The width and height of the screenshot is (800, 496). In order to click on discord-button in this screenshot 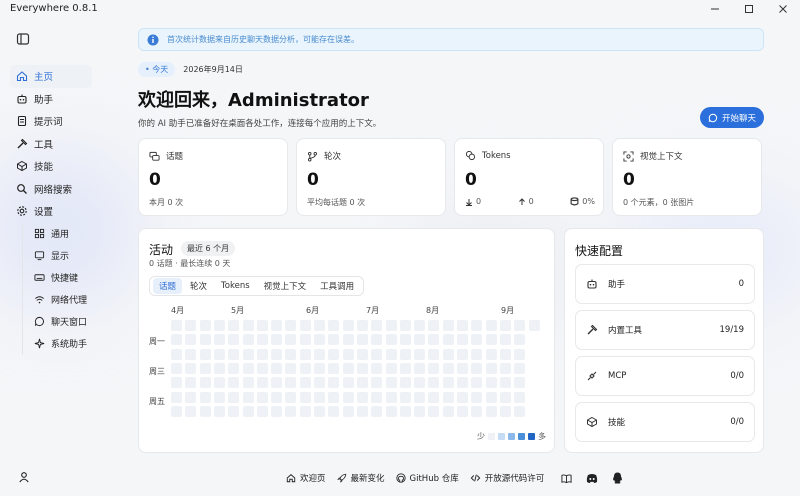, I will do `click(592, 478)`.